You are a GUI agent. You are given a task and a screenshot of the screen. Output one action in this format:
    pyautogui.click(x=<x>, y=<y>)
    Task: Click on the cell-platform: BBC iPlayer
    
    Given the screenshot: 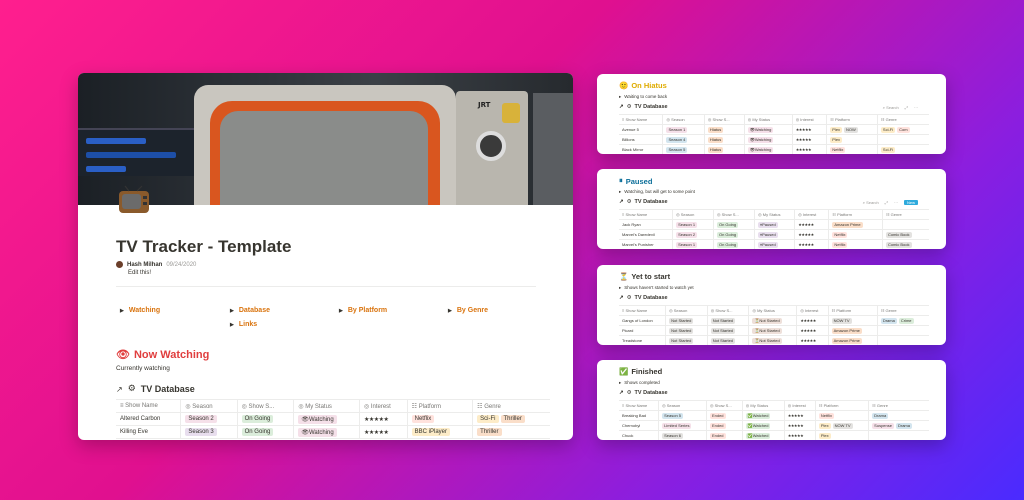 What is the action you would take?
    pyautogui.click(x=439, y=432)
    